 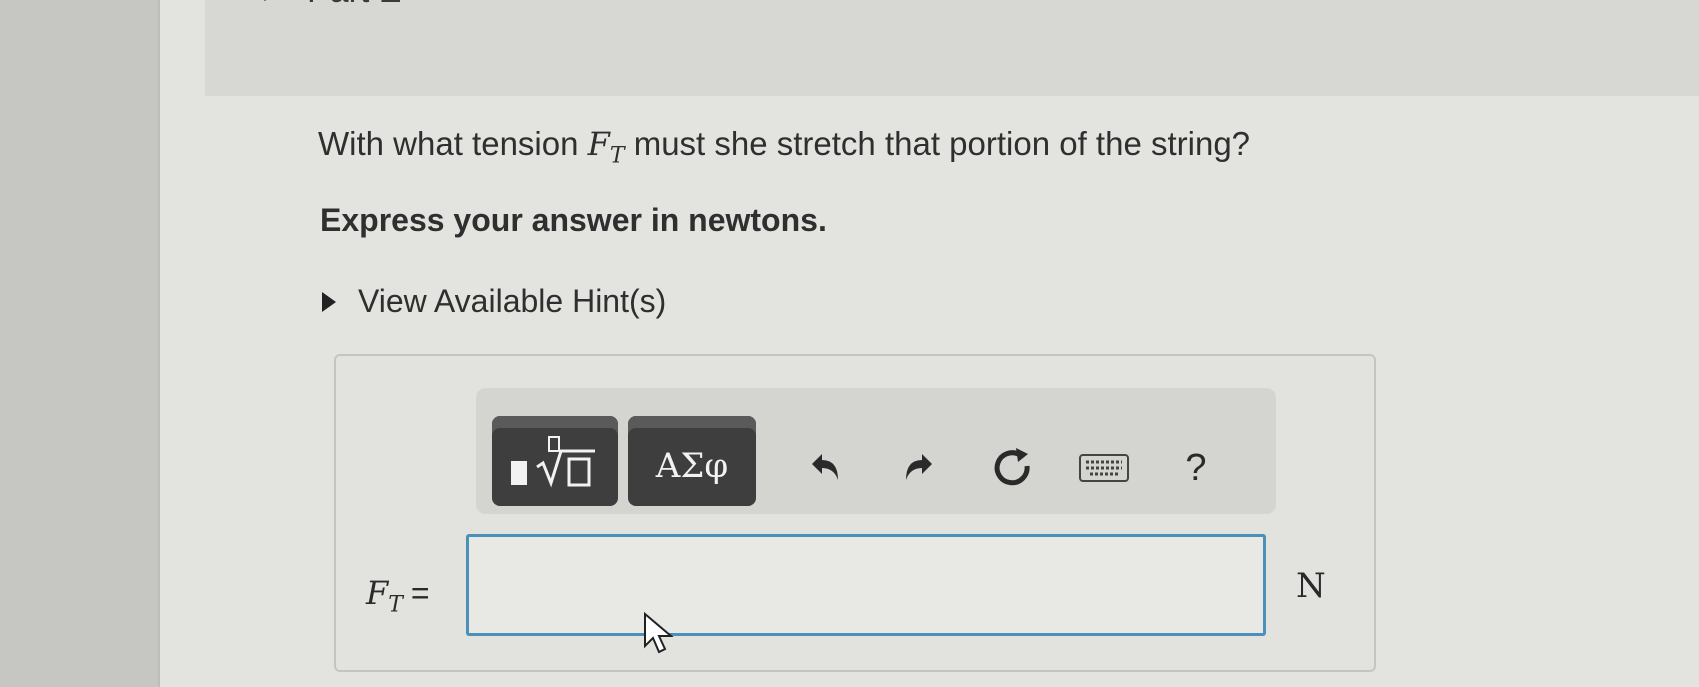 I want to click on view-hints-link: View Available Hint(s), so click(x=494, y=301).